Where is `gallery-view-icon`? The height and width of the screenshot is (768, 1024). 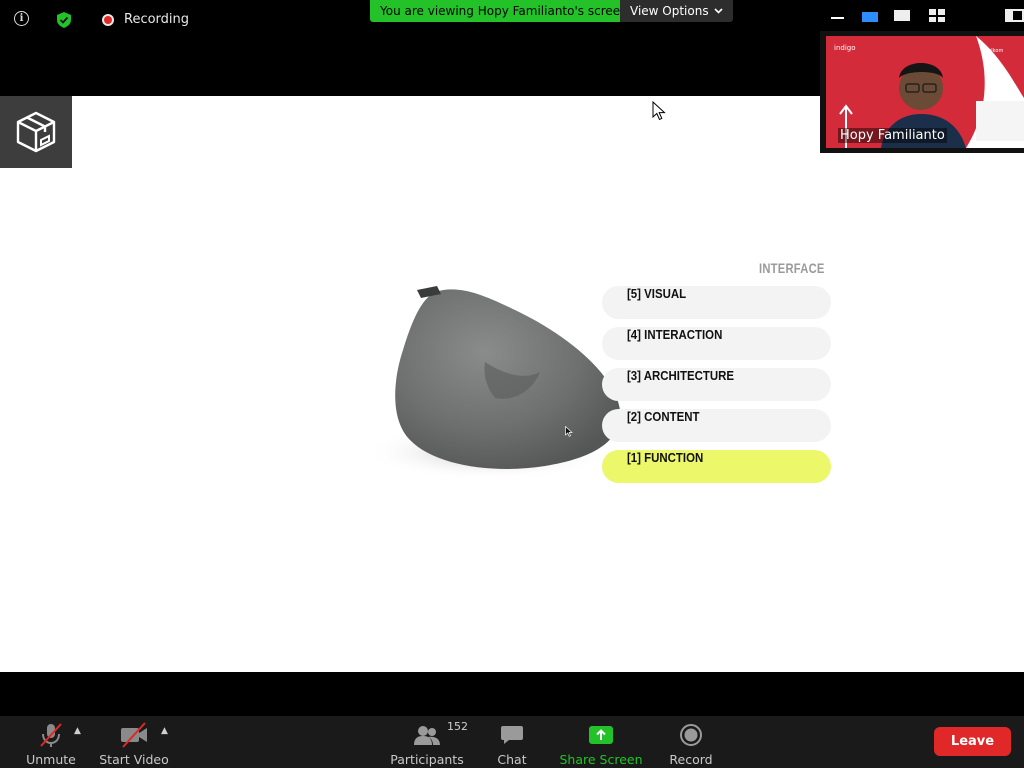 gallery-view-icon is located at coordinates (937, 15).